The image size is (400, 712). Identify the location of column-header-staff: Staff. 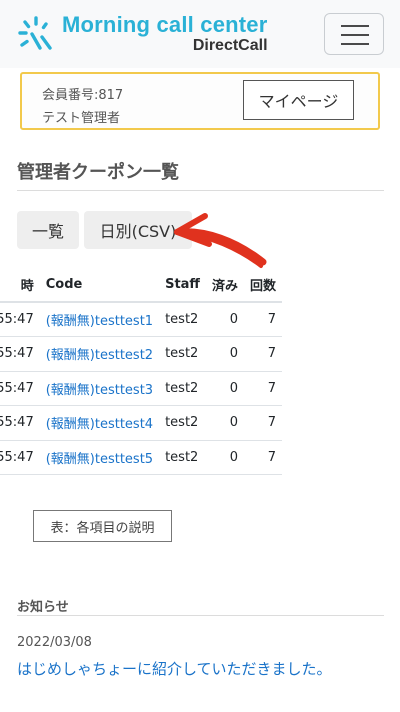
(182, 285).